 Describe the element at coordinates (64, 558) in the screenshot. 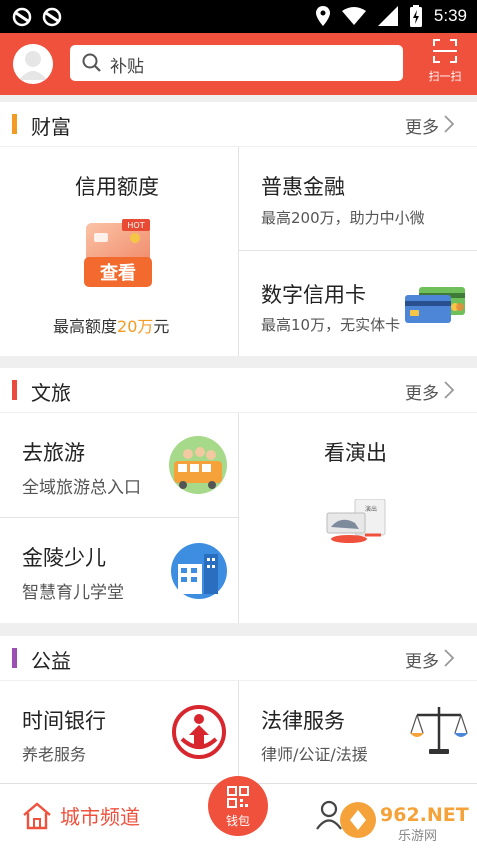

I see `card-title: 金陵少儿` at that location.